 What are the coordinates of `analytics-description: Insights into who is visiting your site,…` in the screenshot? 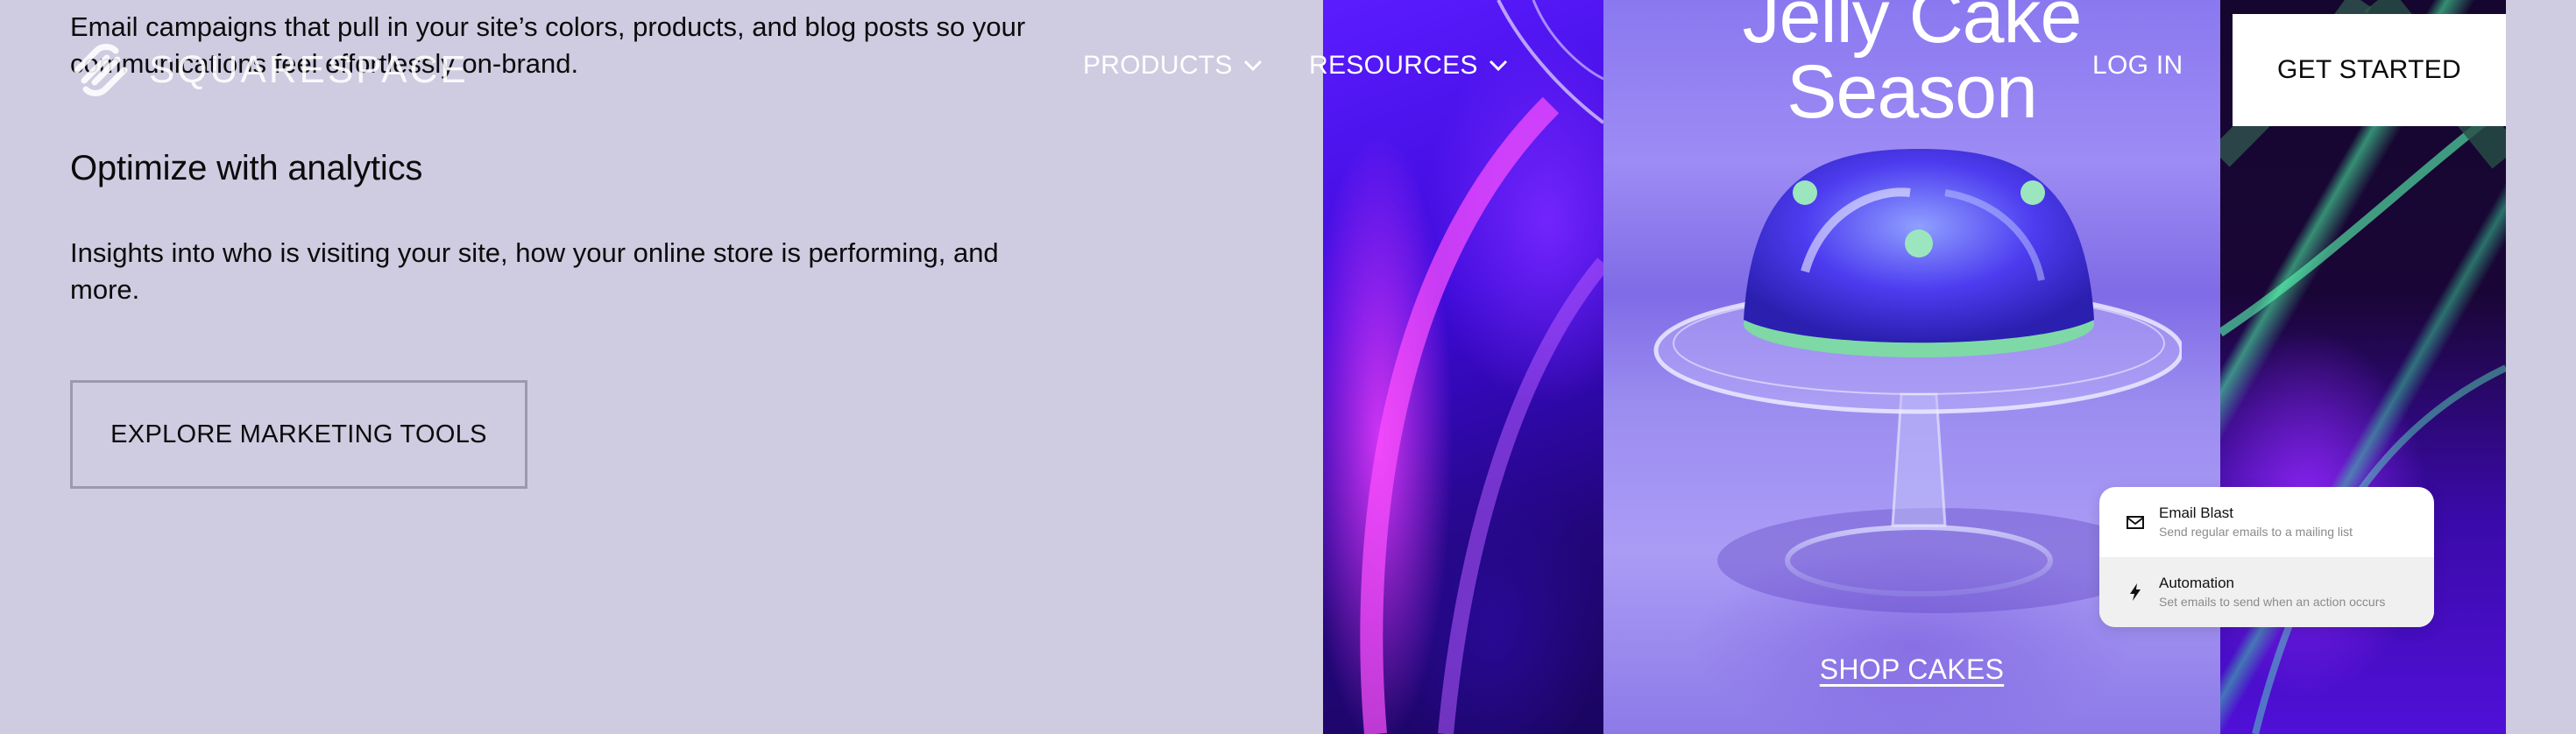 It's located at (534, 271).